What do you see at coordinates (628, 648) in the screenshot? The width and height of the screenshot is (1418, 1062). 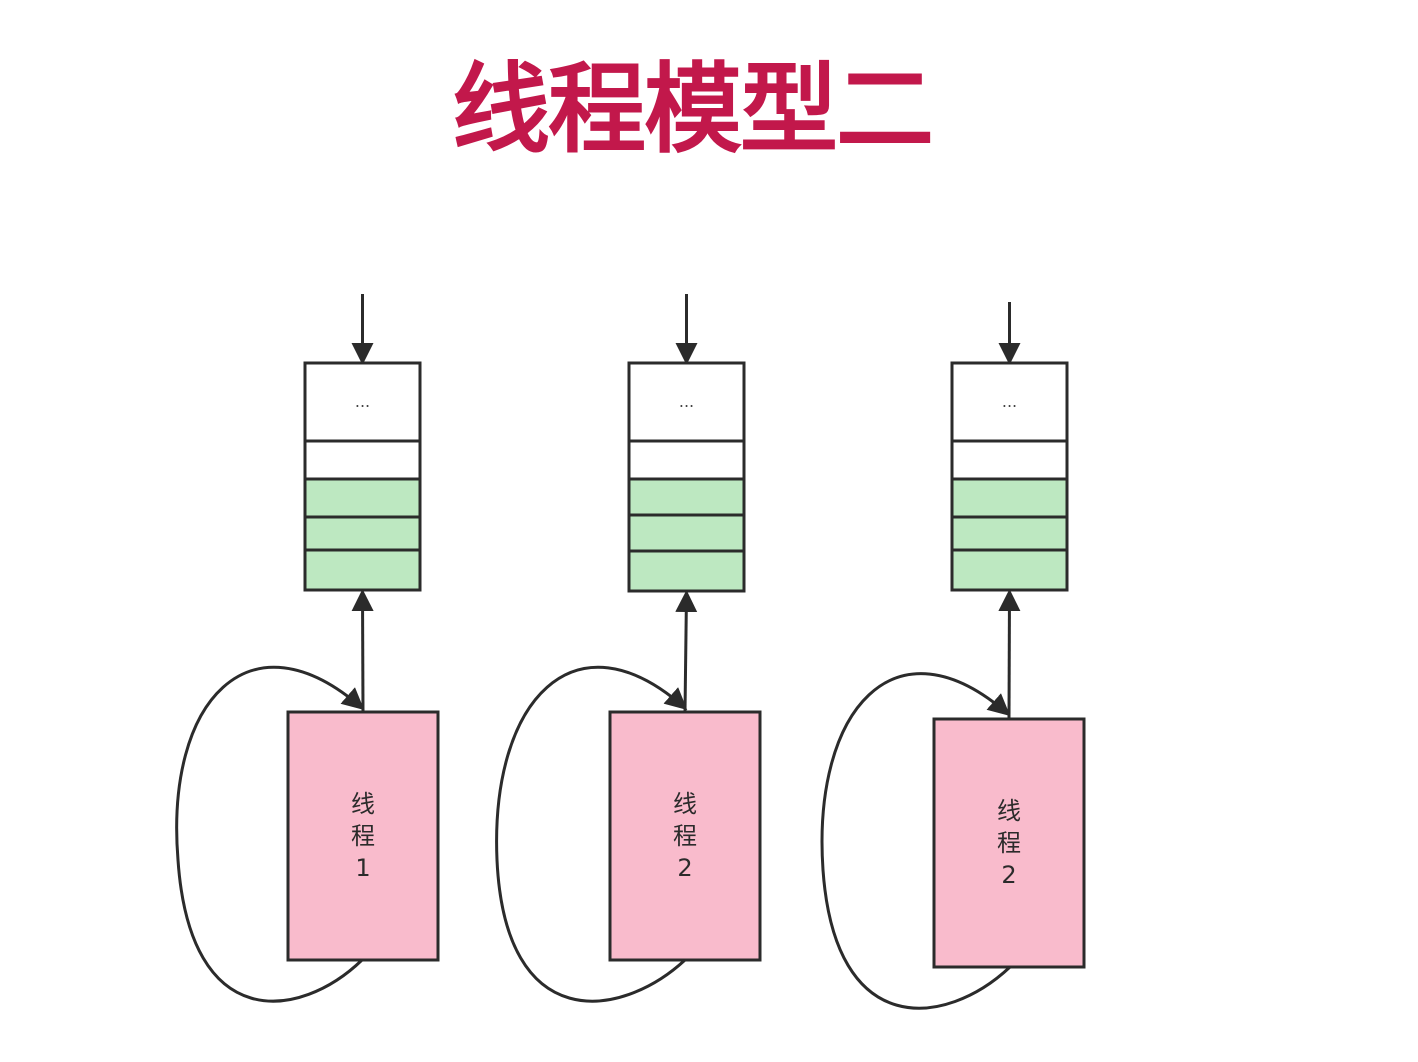 I see `thread-unit-2: ... 线程 2` at bounding box center [628, 648].